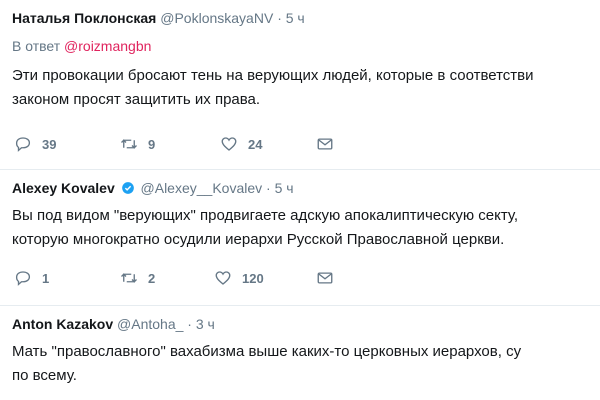  I want to click on reply-count: 1, so click(46, 278).